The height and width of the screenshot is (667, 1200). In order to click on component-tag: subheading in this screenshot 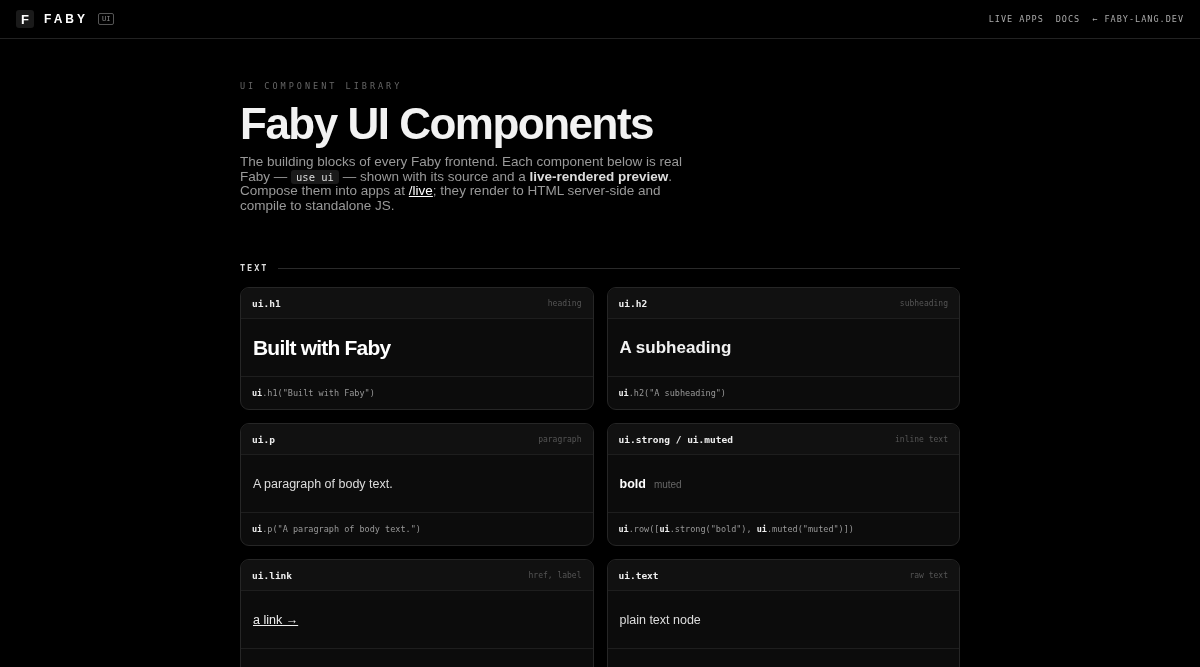, I will do `click(923, 303)`.